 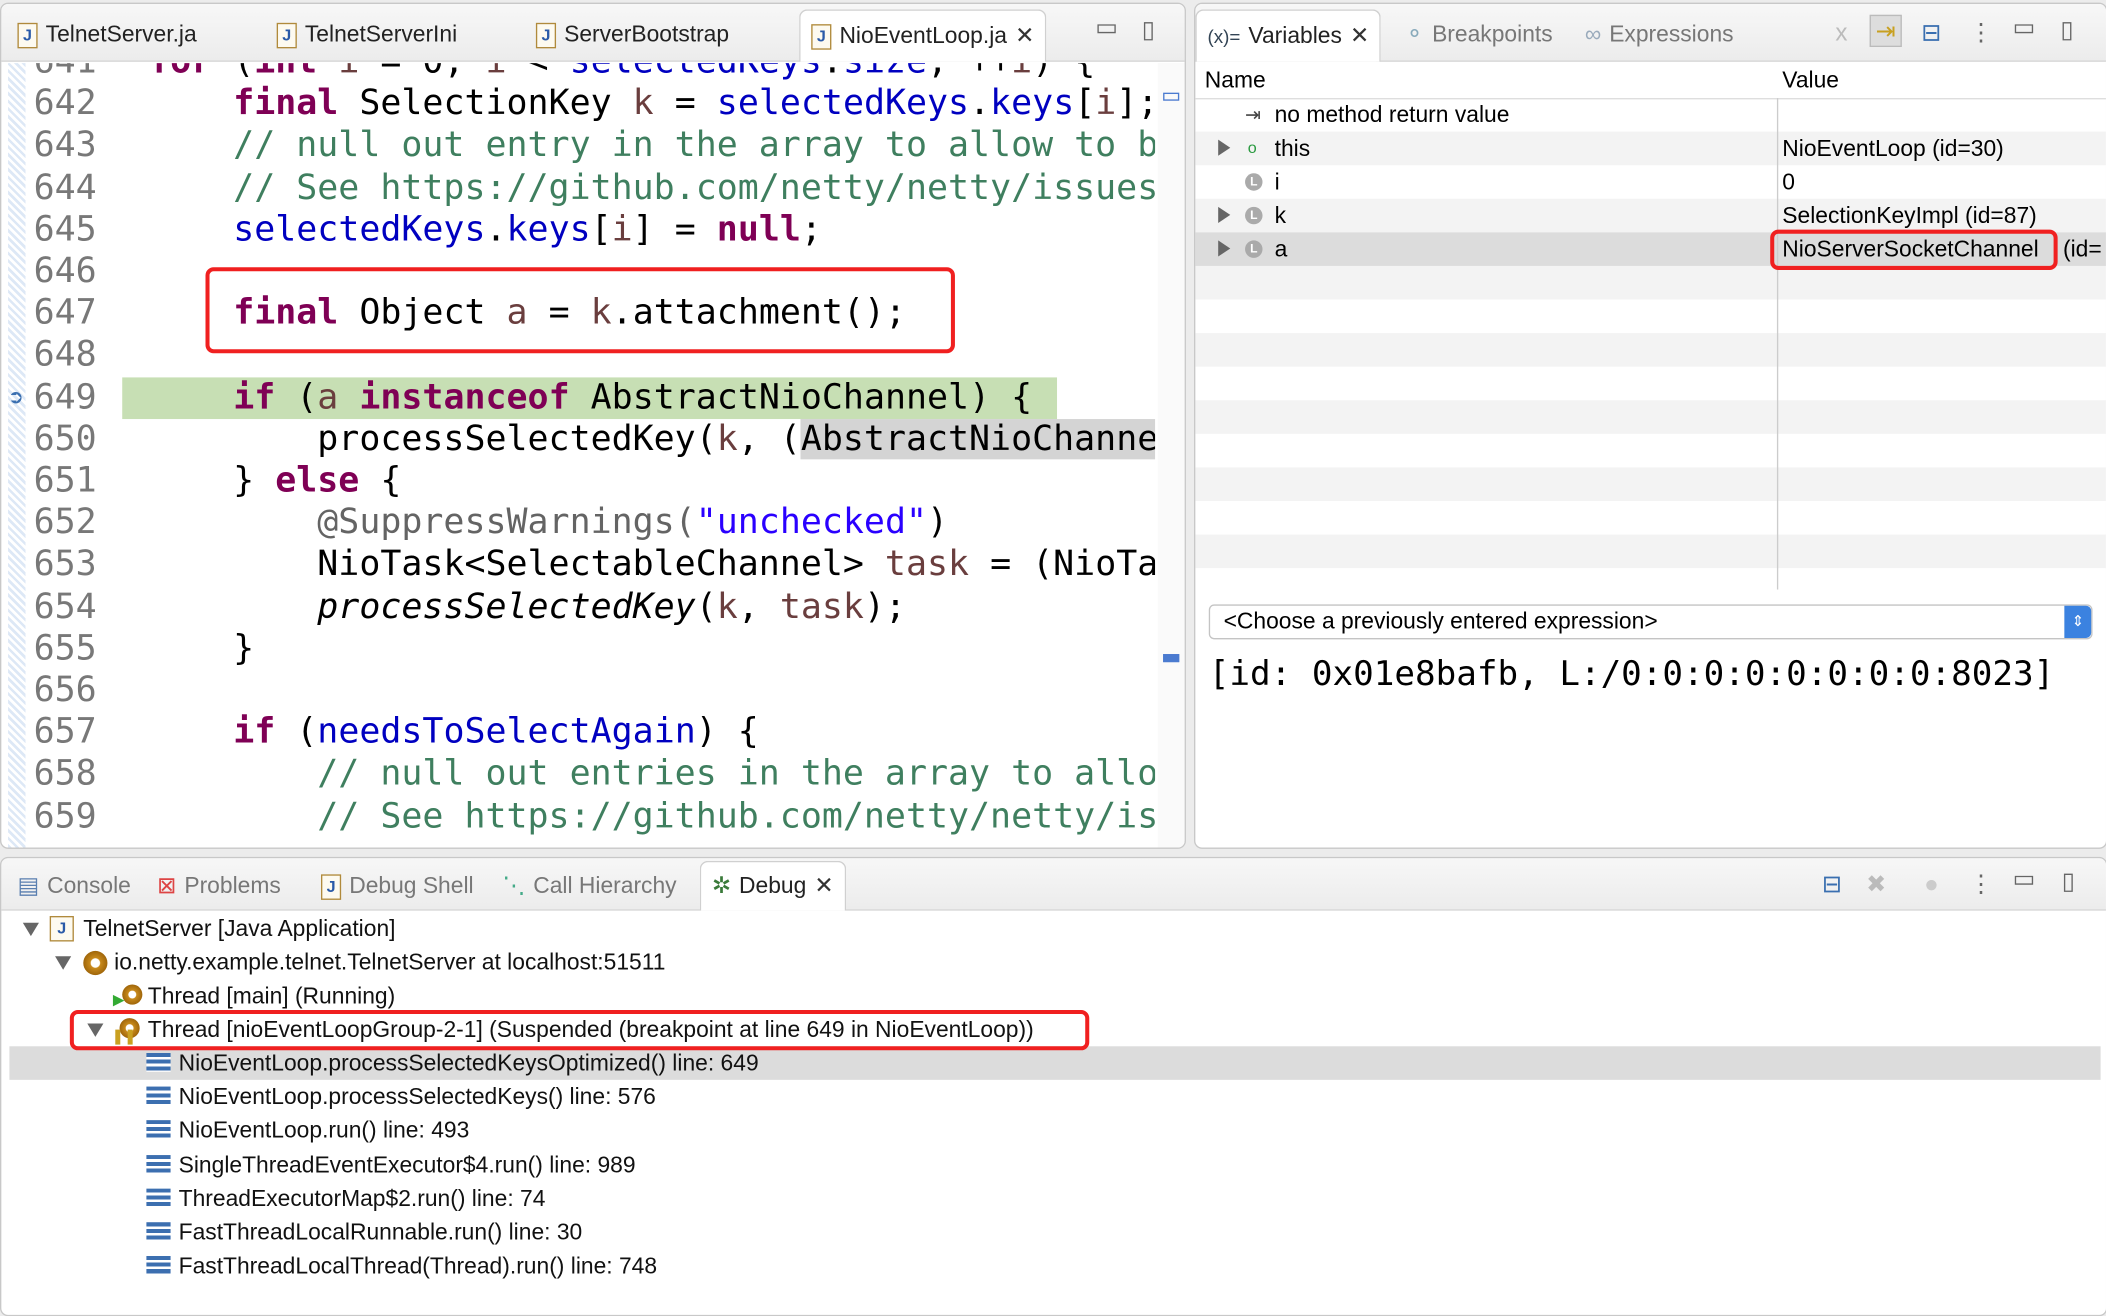 I want to click on column-name: Name, so click(x=1235, y=80).